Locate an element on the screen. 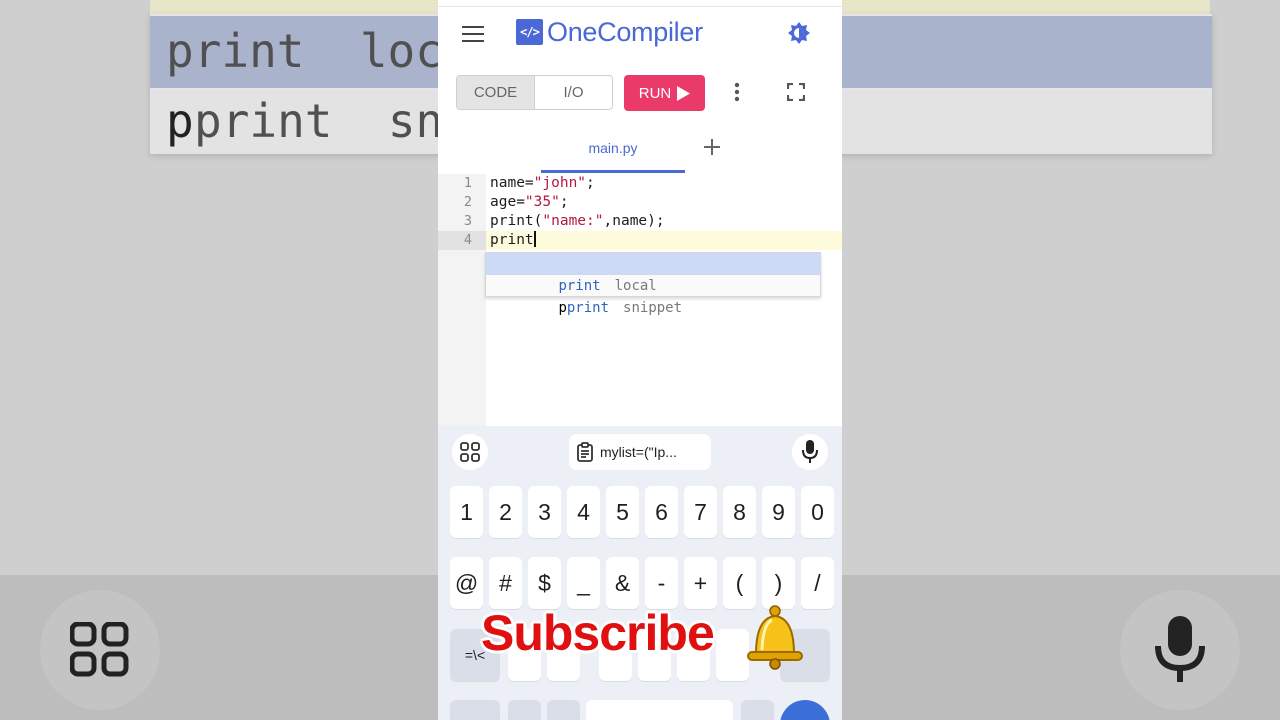  clipboard-icon is located at coordinates (585, 452).